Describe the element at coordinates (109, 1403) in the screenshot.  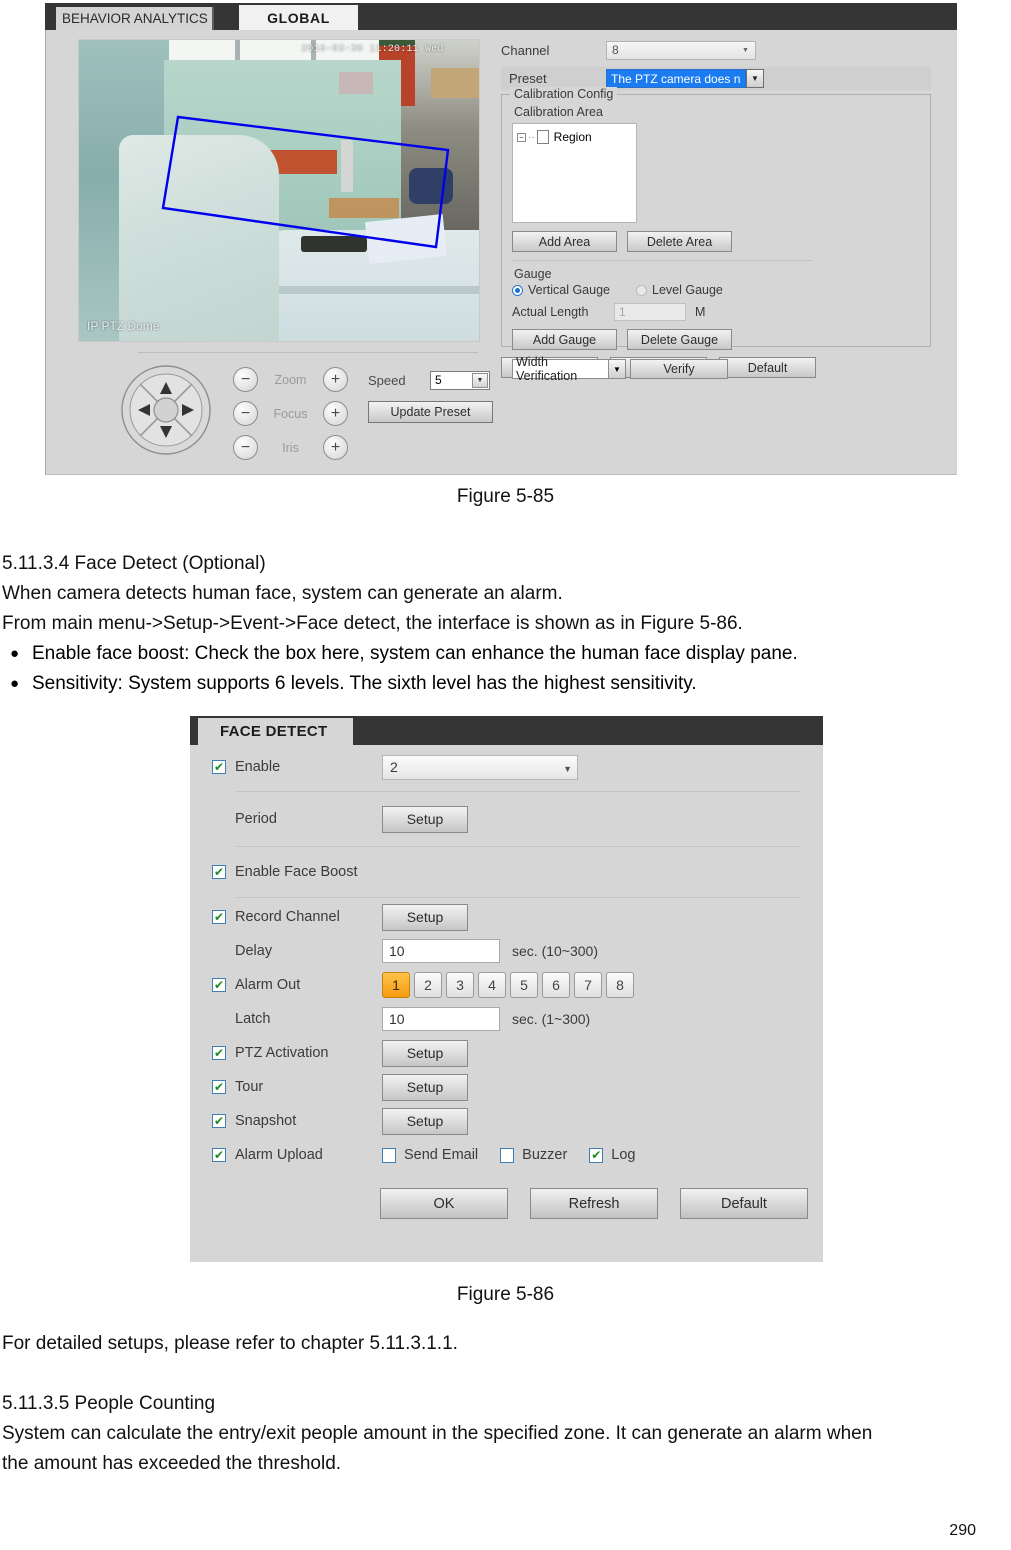
I see `section-heading-5-11-3-5: 5.11.3.5 People Counting` at that location.